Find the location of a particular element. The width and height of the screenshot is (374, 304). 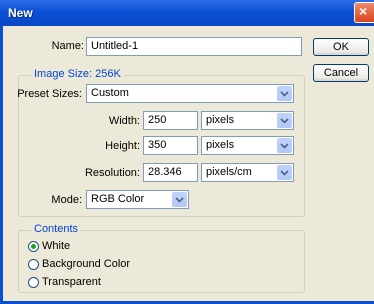

name-input: Untitled-1 is located at coordinates (194, 46).